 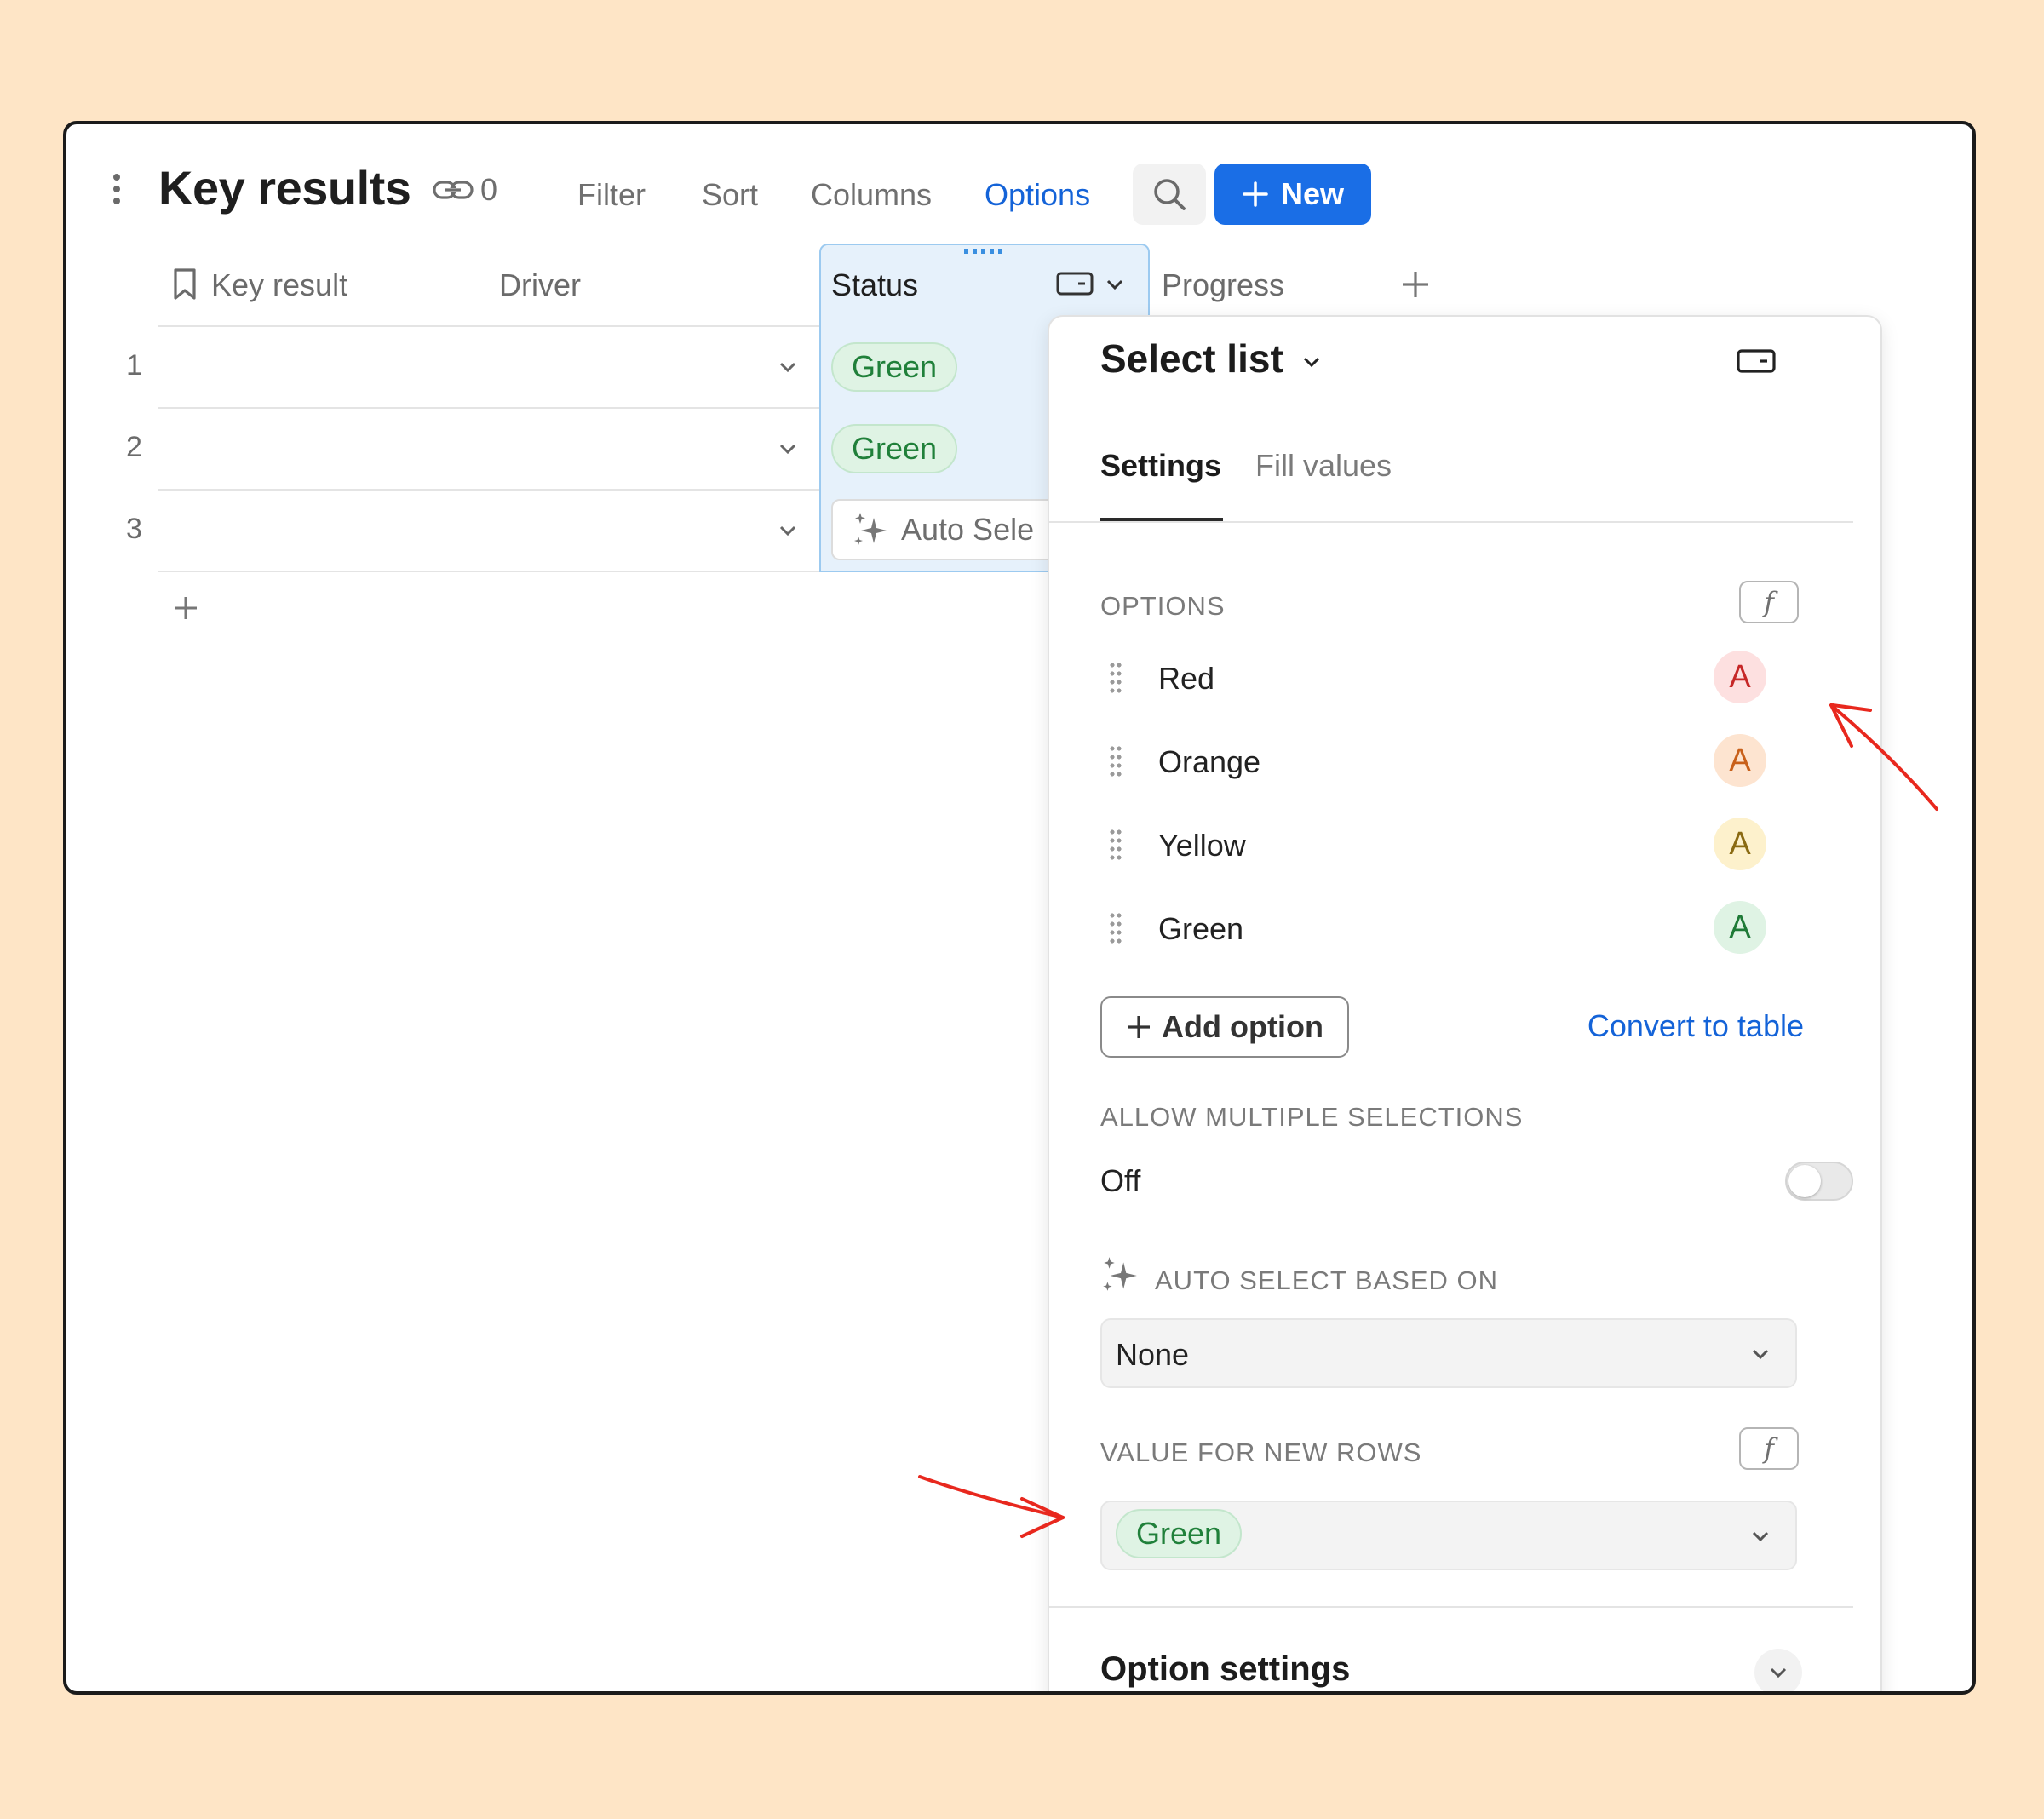 What do you see at coordinates (117, 191) in the screenshot?
I see `more-options-icon` at bounding box center [117, 191].